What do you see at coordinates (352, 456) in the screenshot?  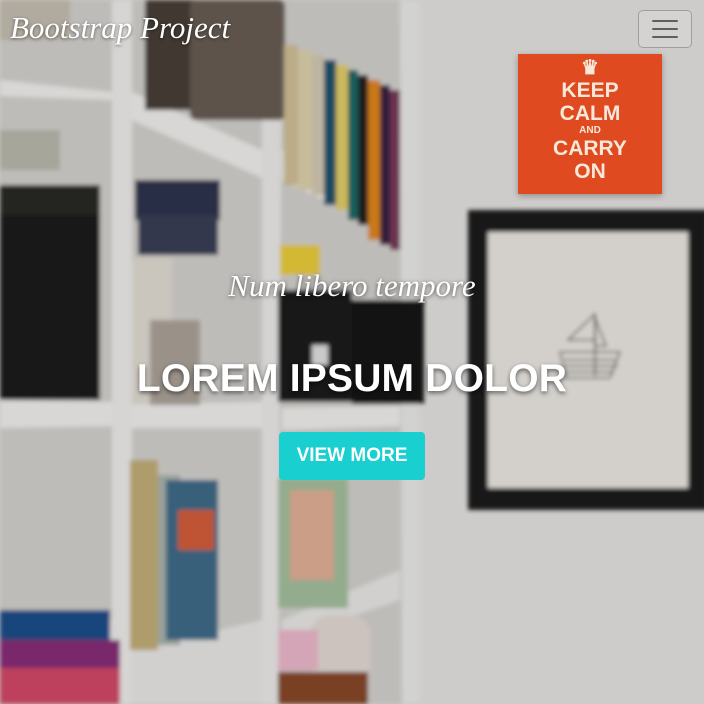 I see `view-more-button: VIEW MORE` at bounding box center [352, 456].